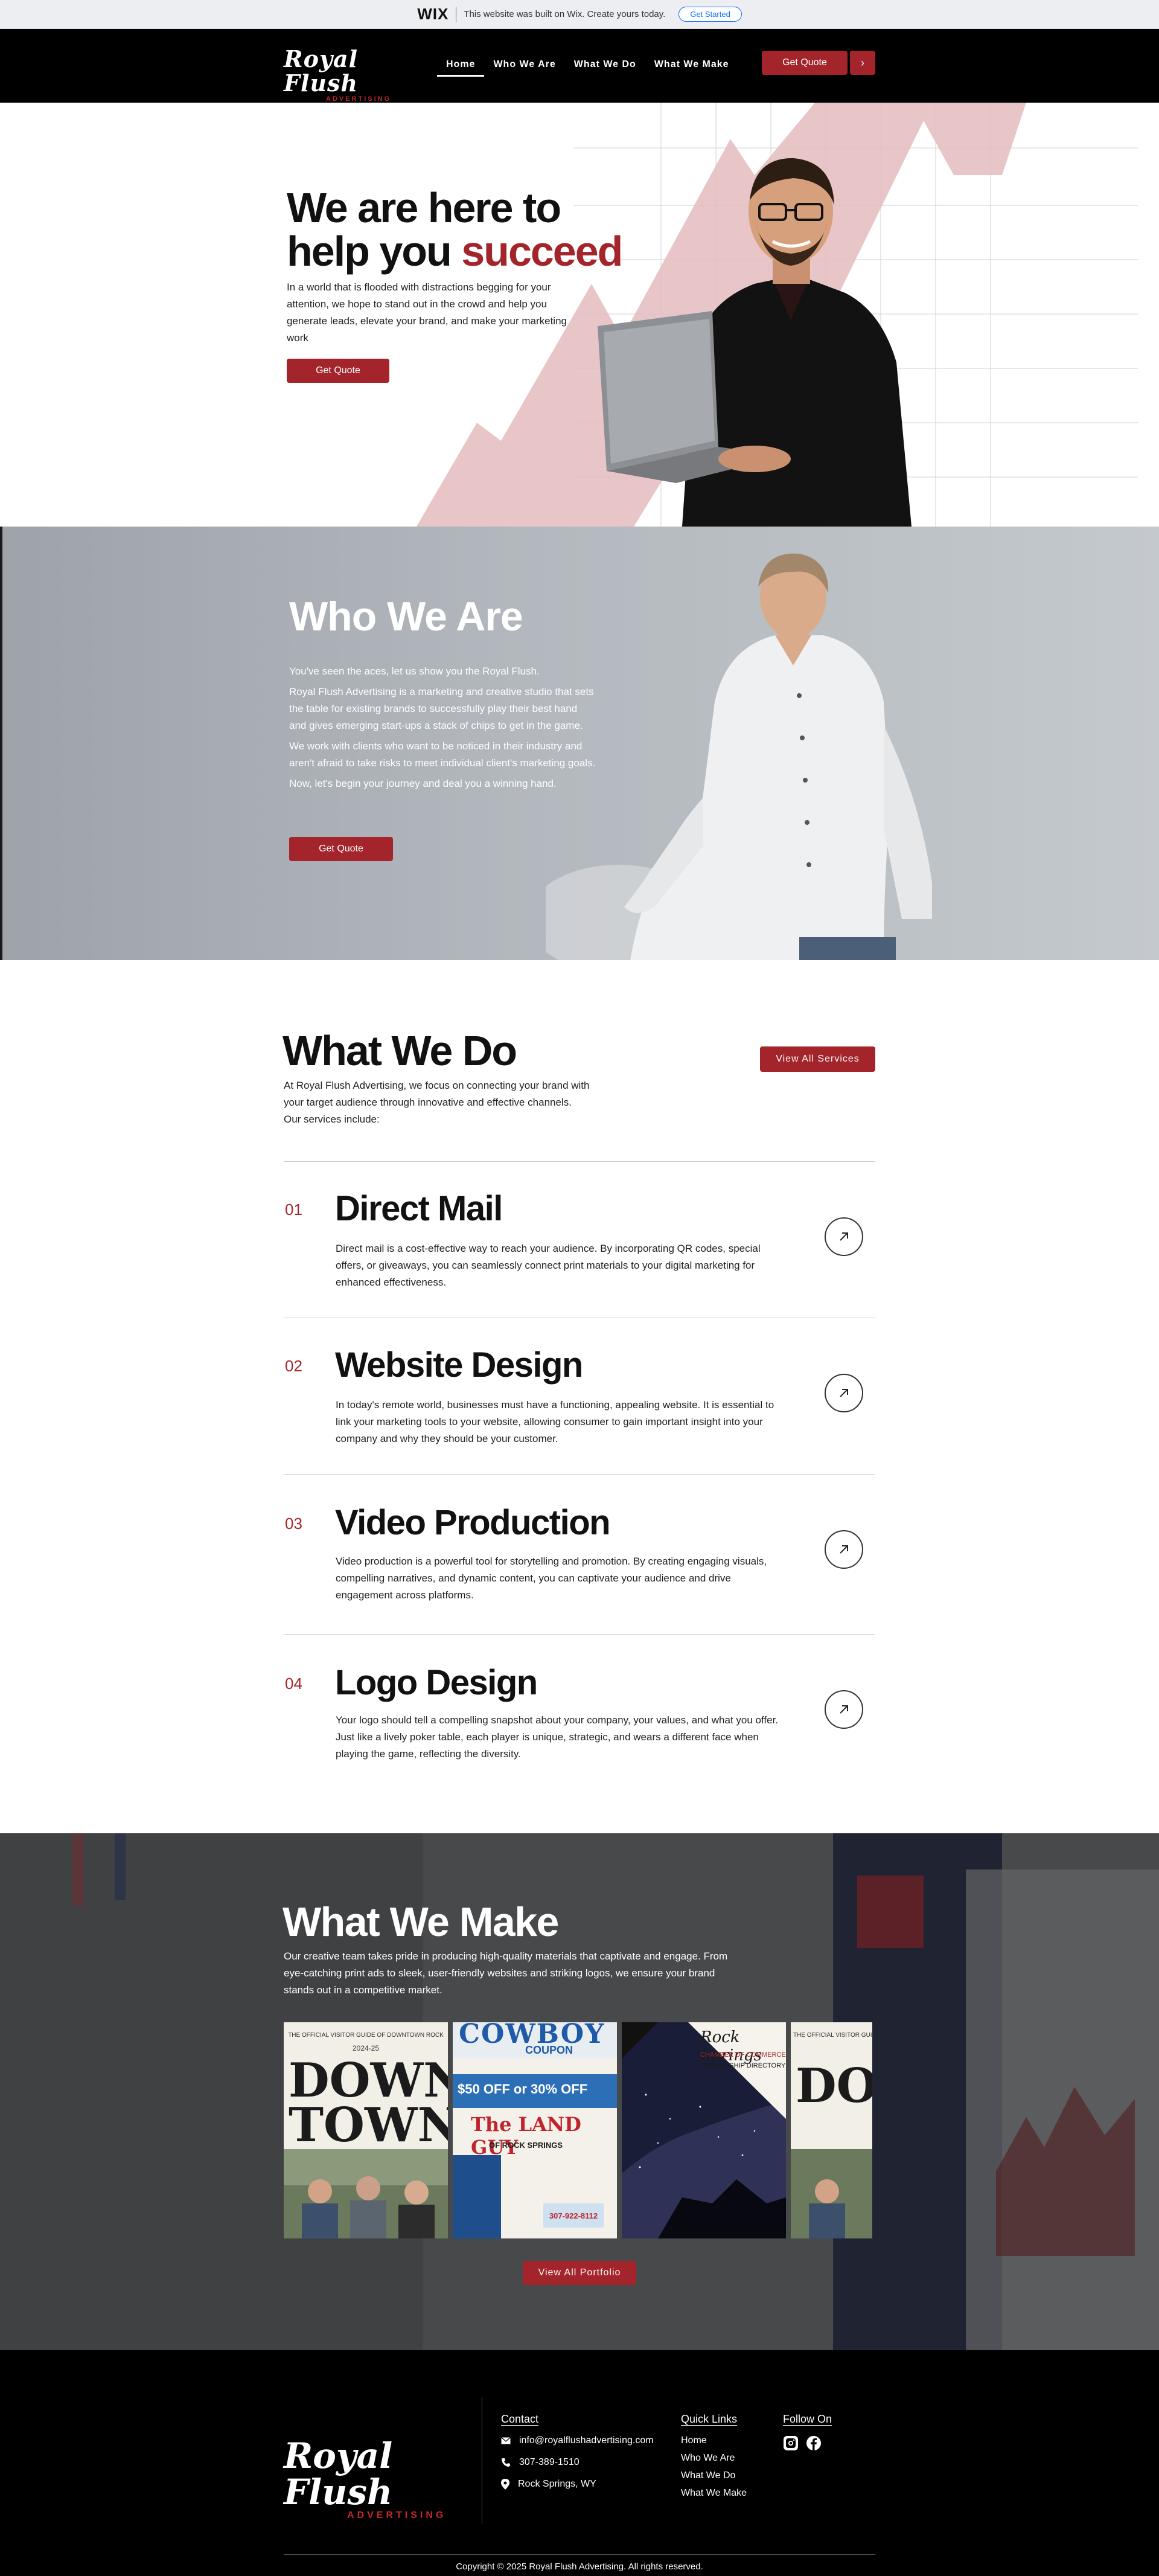 This screenshot has width=1159, height=2576. Describe the element at coordinates (505, 2484) in the screenshot. I see `map-pin-icon` at that location.